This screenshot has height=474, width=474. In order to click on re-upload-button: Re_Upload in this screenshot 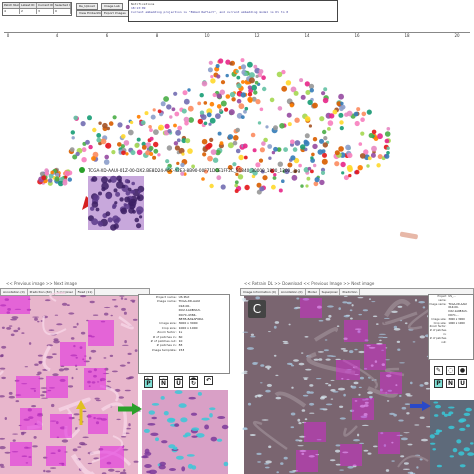, I will do `click(87, 6)`.